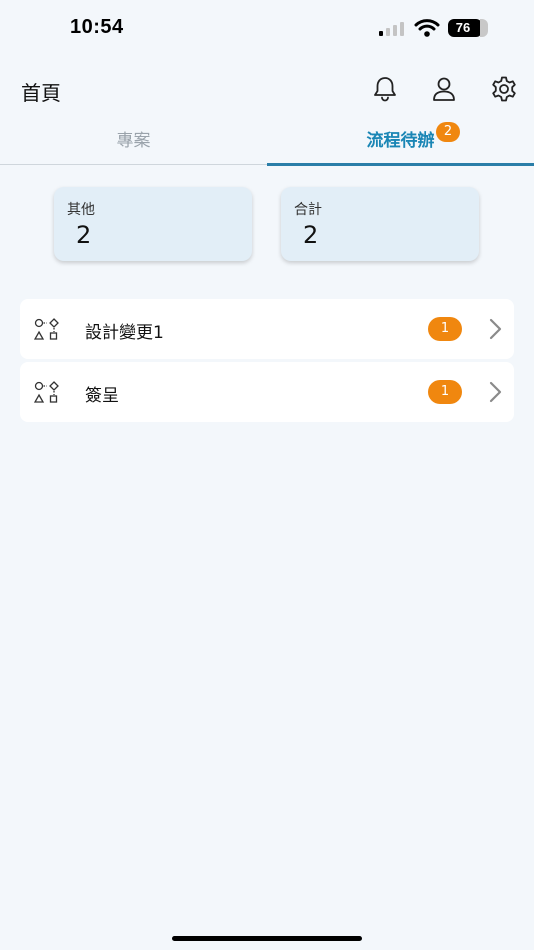 The width and height of the screenshot is (534, 950). I want to click on list-item: 設計變更1 1, so click(267, 329).